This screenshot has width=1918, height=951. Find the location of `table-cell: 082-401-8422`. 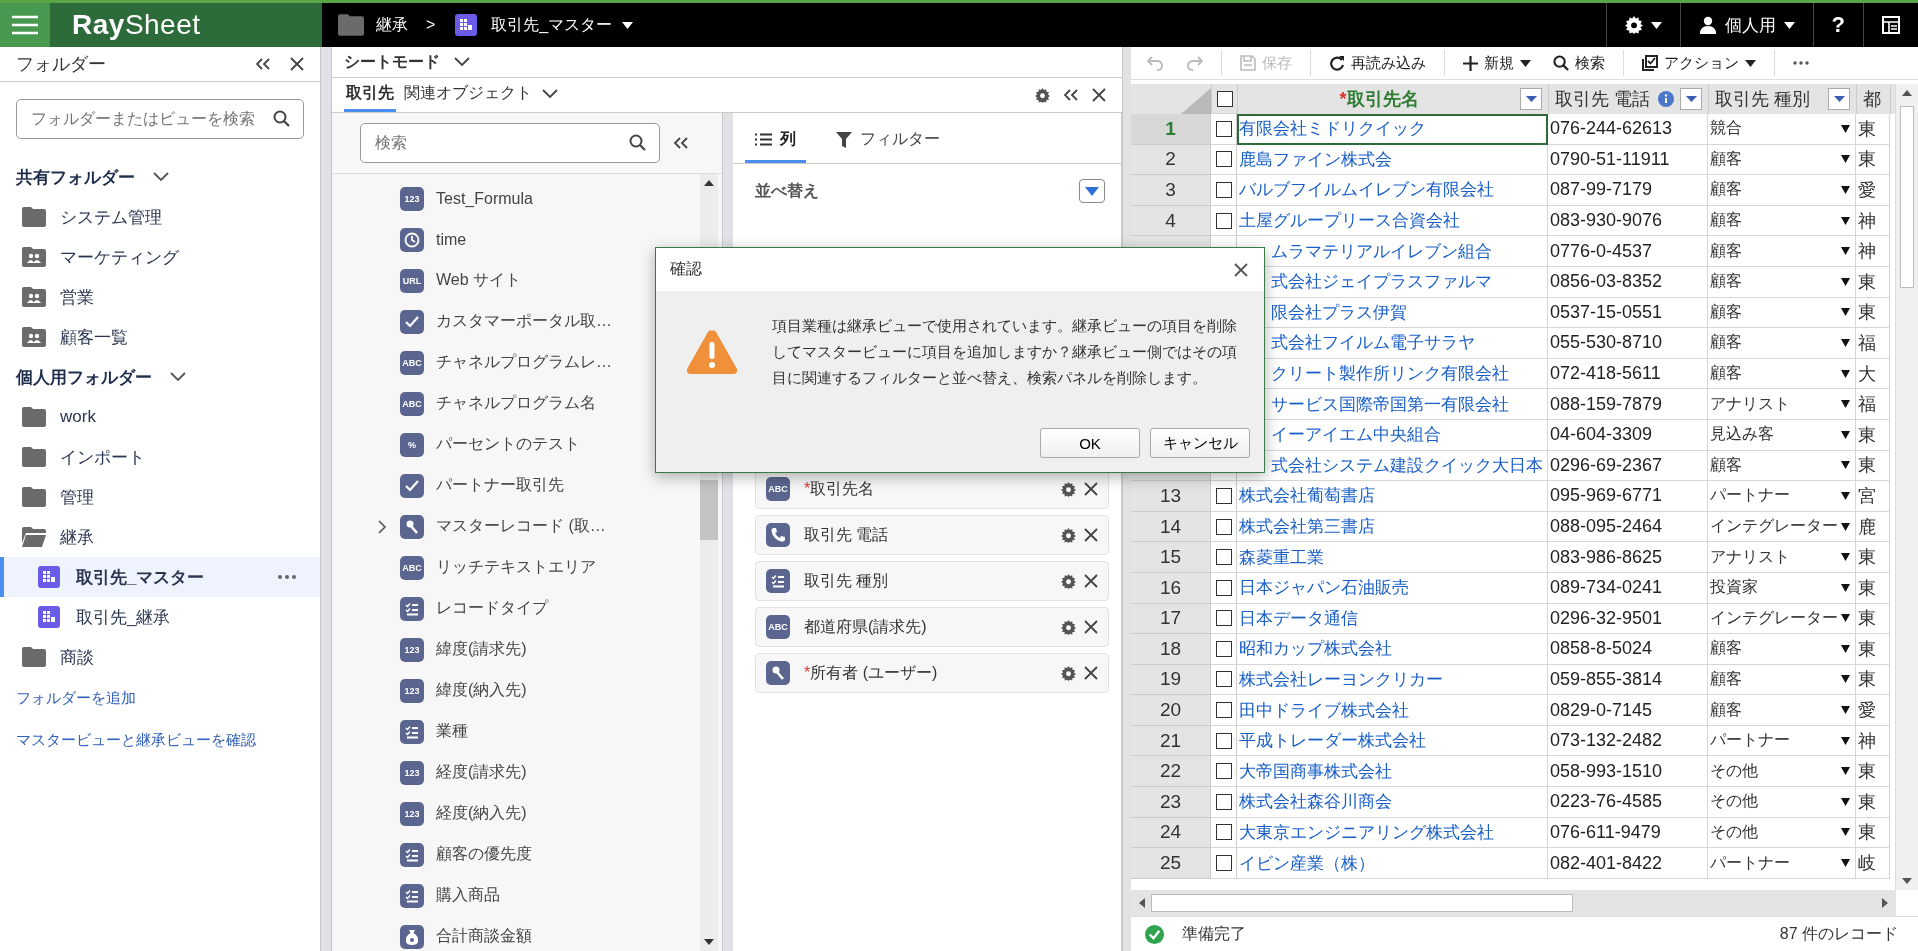

table-cell: 082-401-8422 is located at coordinates (1628, 863).